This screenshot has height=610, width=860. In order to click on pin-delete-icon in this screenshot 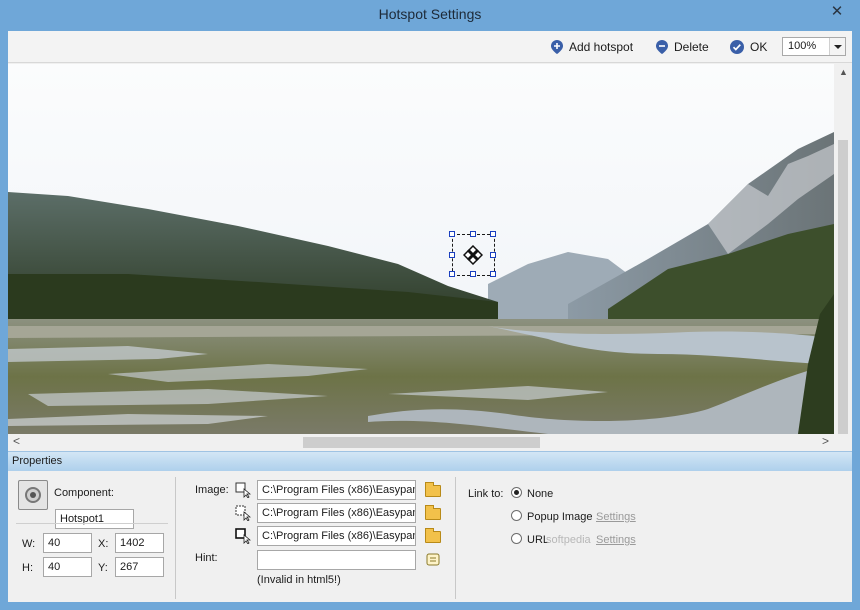, I will do `click(662, 47)`.